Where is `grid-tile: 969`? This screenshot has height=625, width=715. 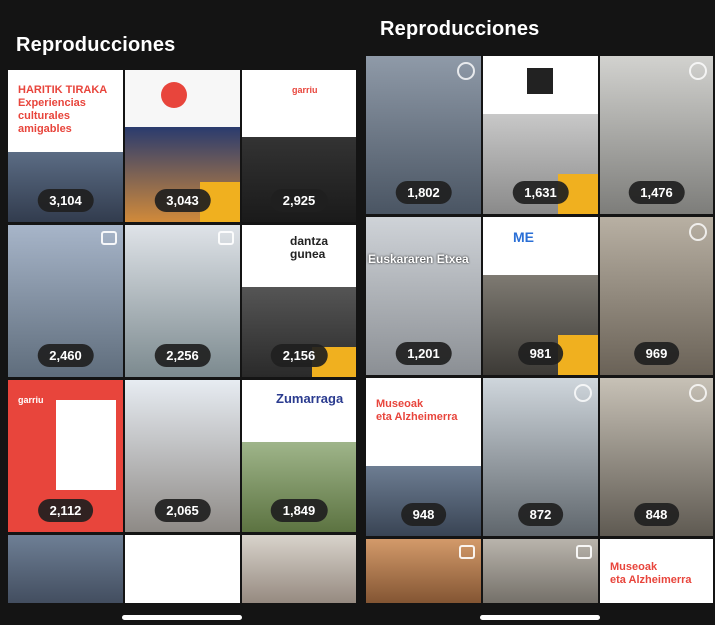 grid-tile: 969 is located at coordinates (656, 296).